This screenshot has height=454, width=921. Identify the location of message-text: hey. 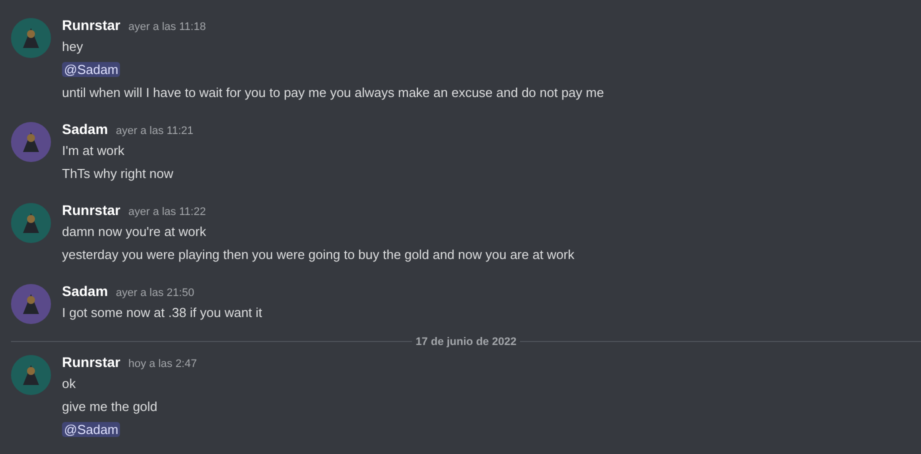
(72, 46).